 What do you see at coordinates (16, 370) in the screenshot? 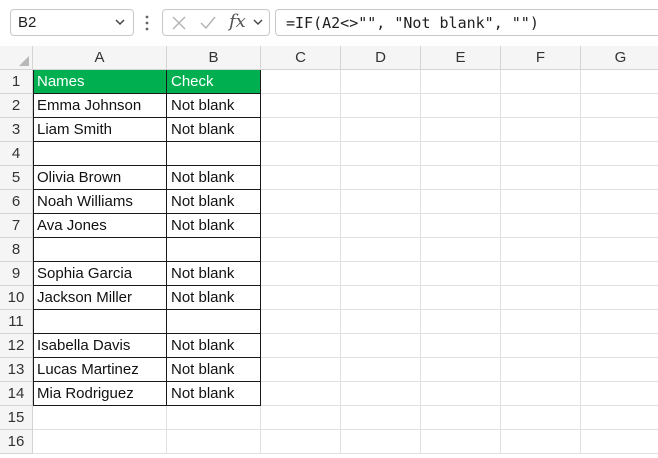
I see `row-header-13: 13` at bounding box center [16, 370].